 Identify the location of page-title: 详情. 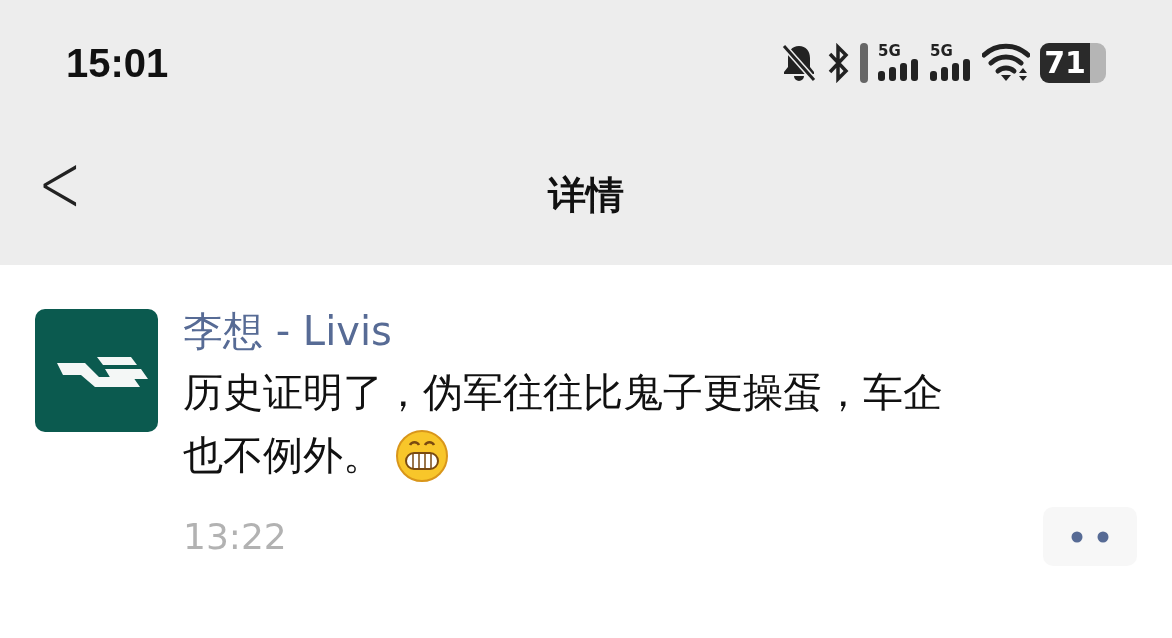
(586, 195).